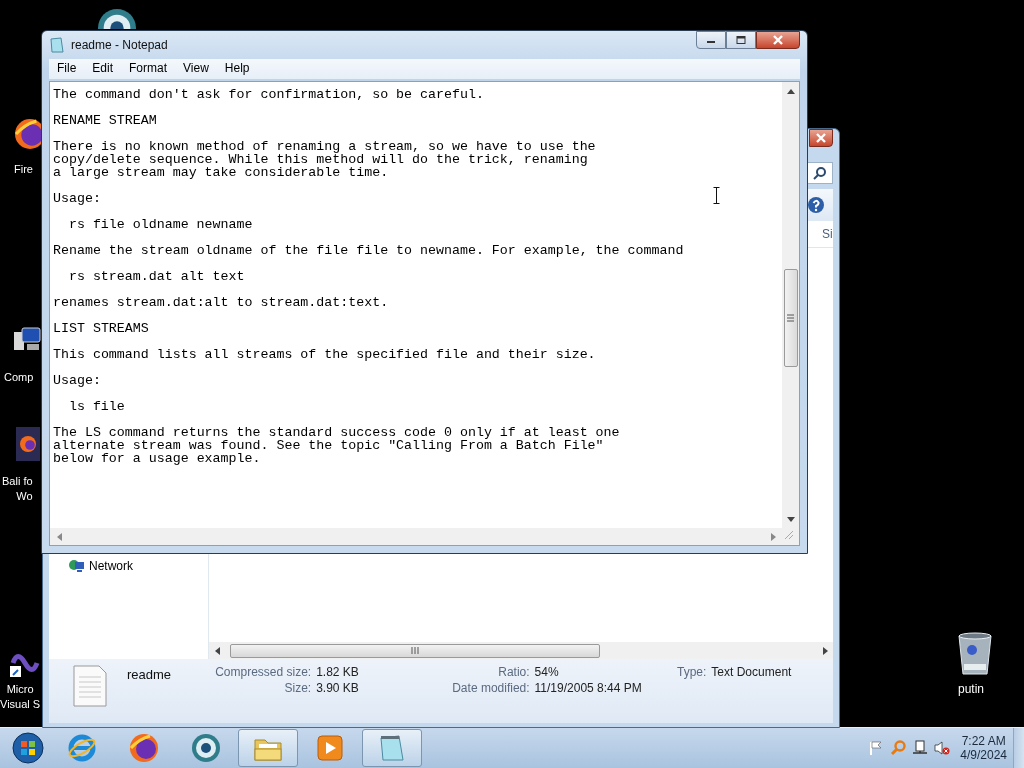 The width and height of the screenshot is (1024, 768). Describe the element at coordinates (513, 672) in the screenshot. I see `property-label: Ratio:` at that location.